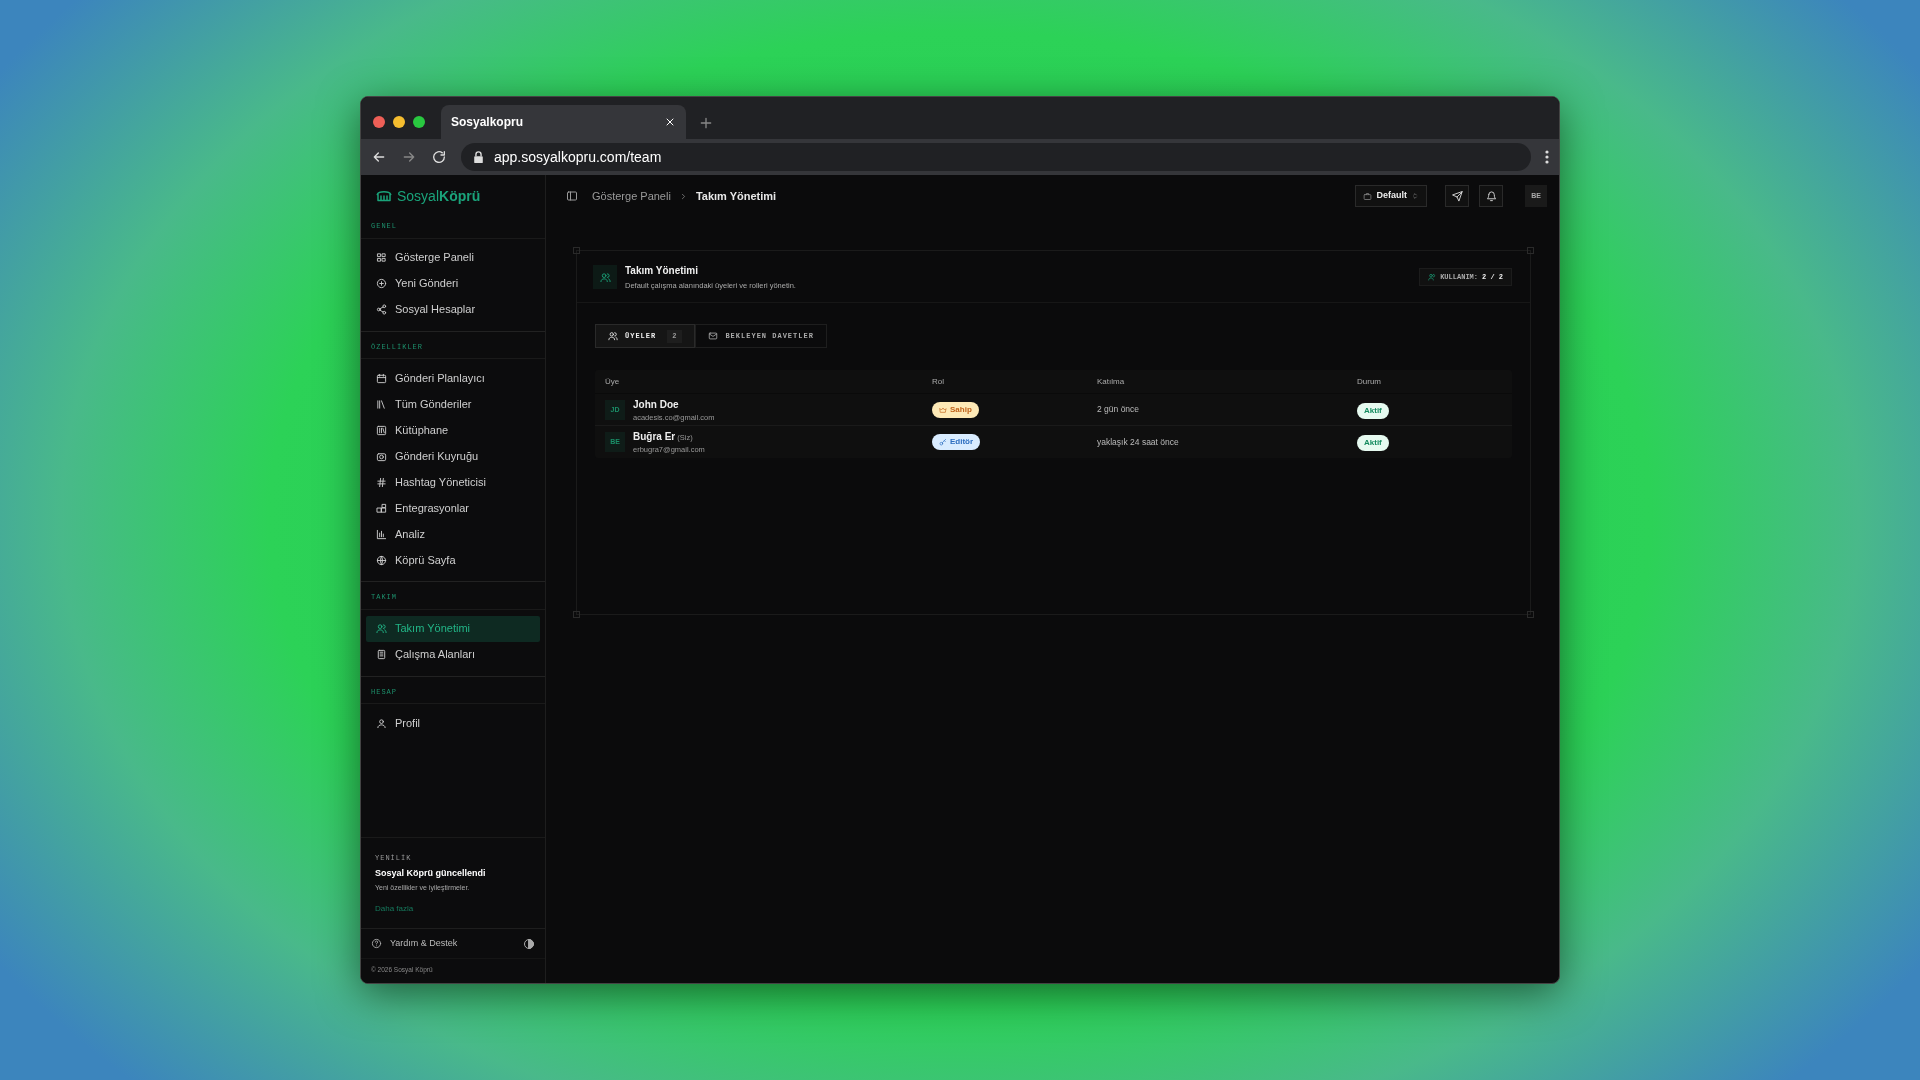 This screenshot has height=1080, width=1920. Describe the element at coordinates (381, 257) in the screenshot. I see `grid-icon` at that location.